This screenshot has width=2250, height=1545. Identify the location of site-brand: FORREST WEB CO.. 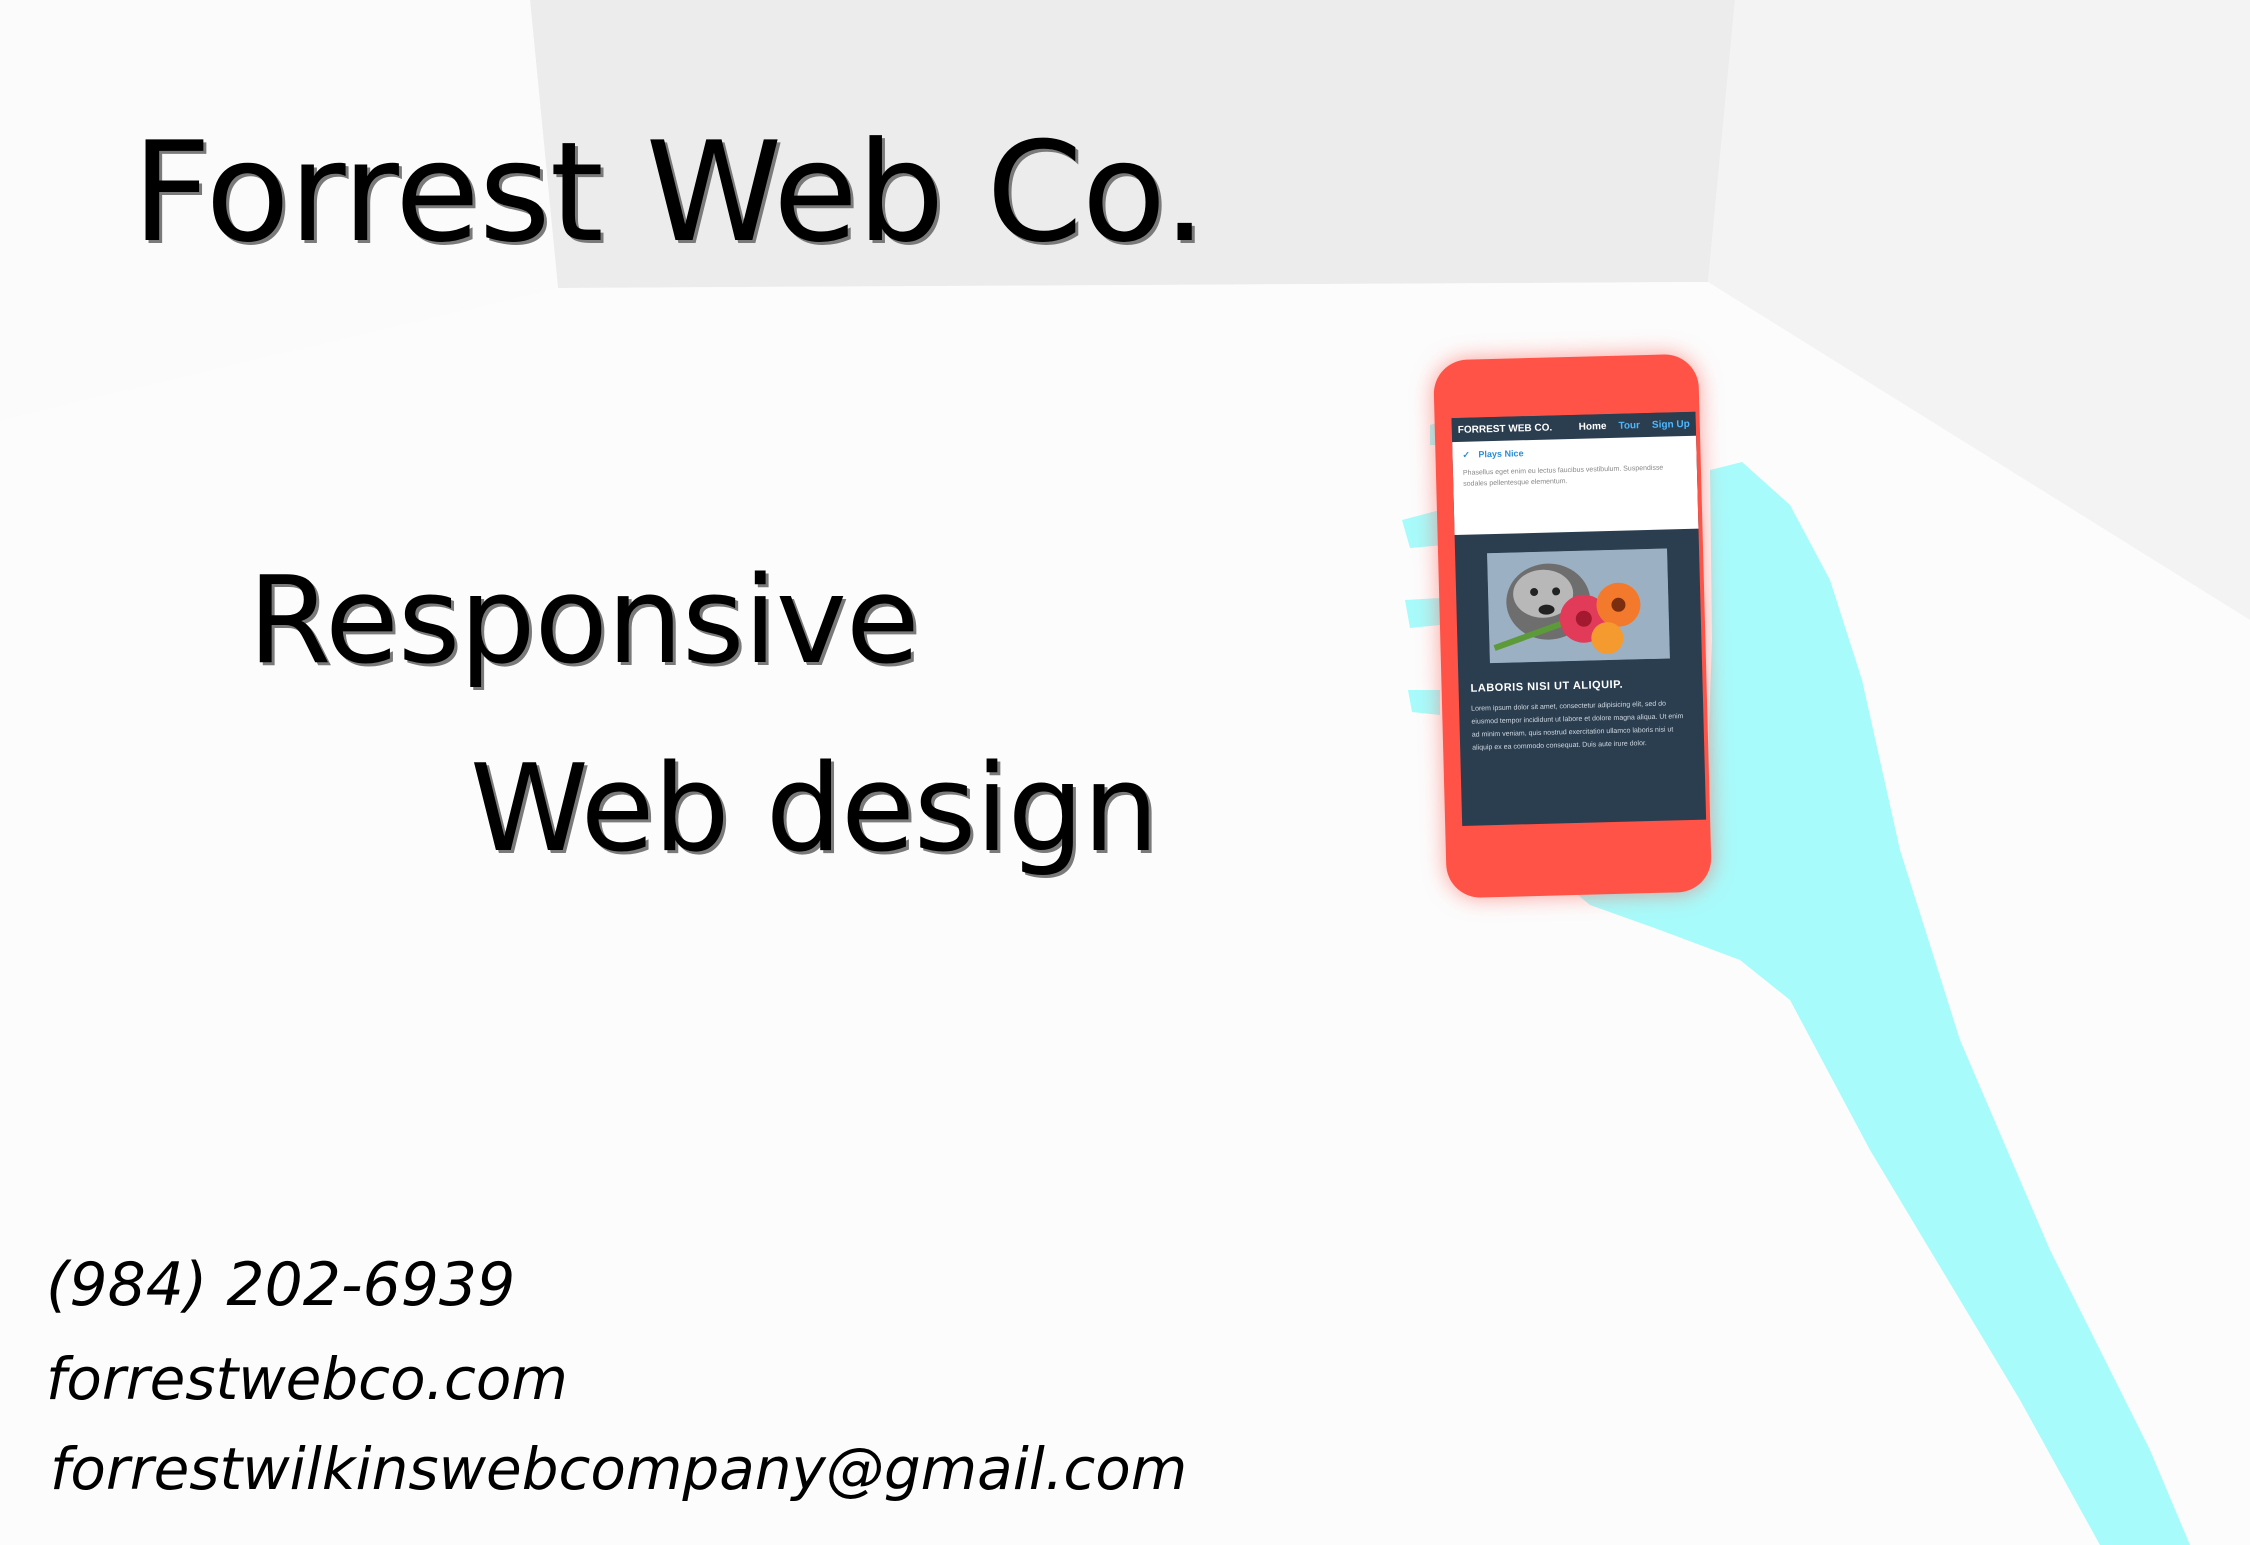
(1512, 428).